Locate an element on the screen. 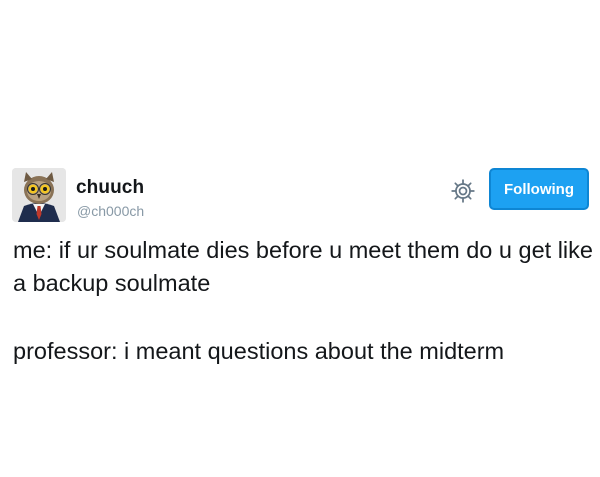 Image resolution: width=600 pixels, height=477 pixels. display-name: chuuch is located at coordinates (110, 188).